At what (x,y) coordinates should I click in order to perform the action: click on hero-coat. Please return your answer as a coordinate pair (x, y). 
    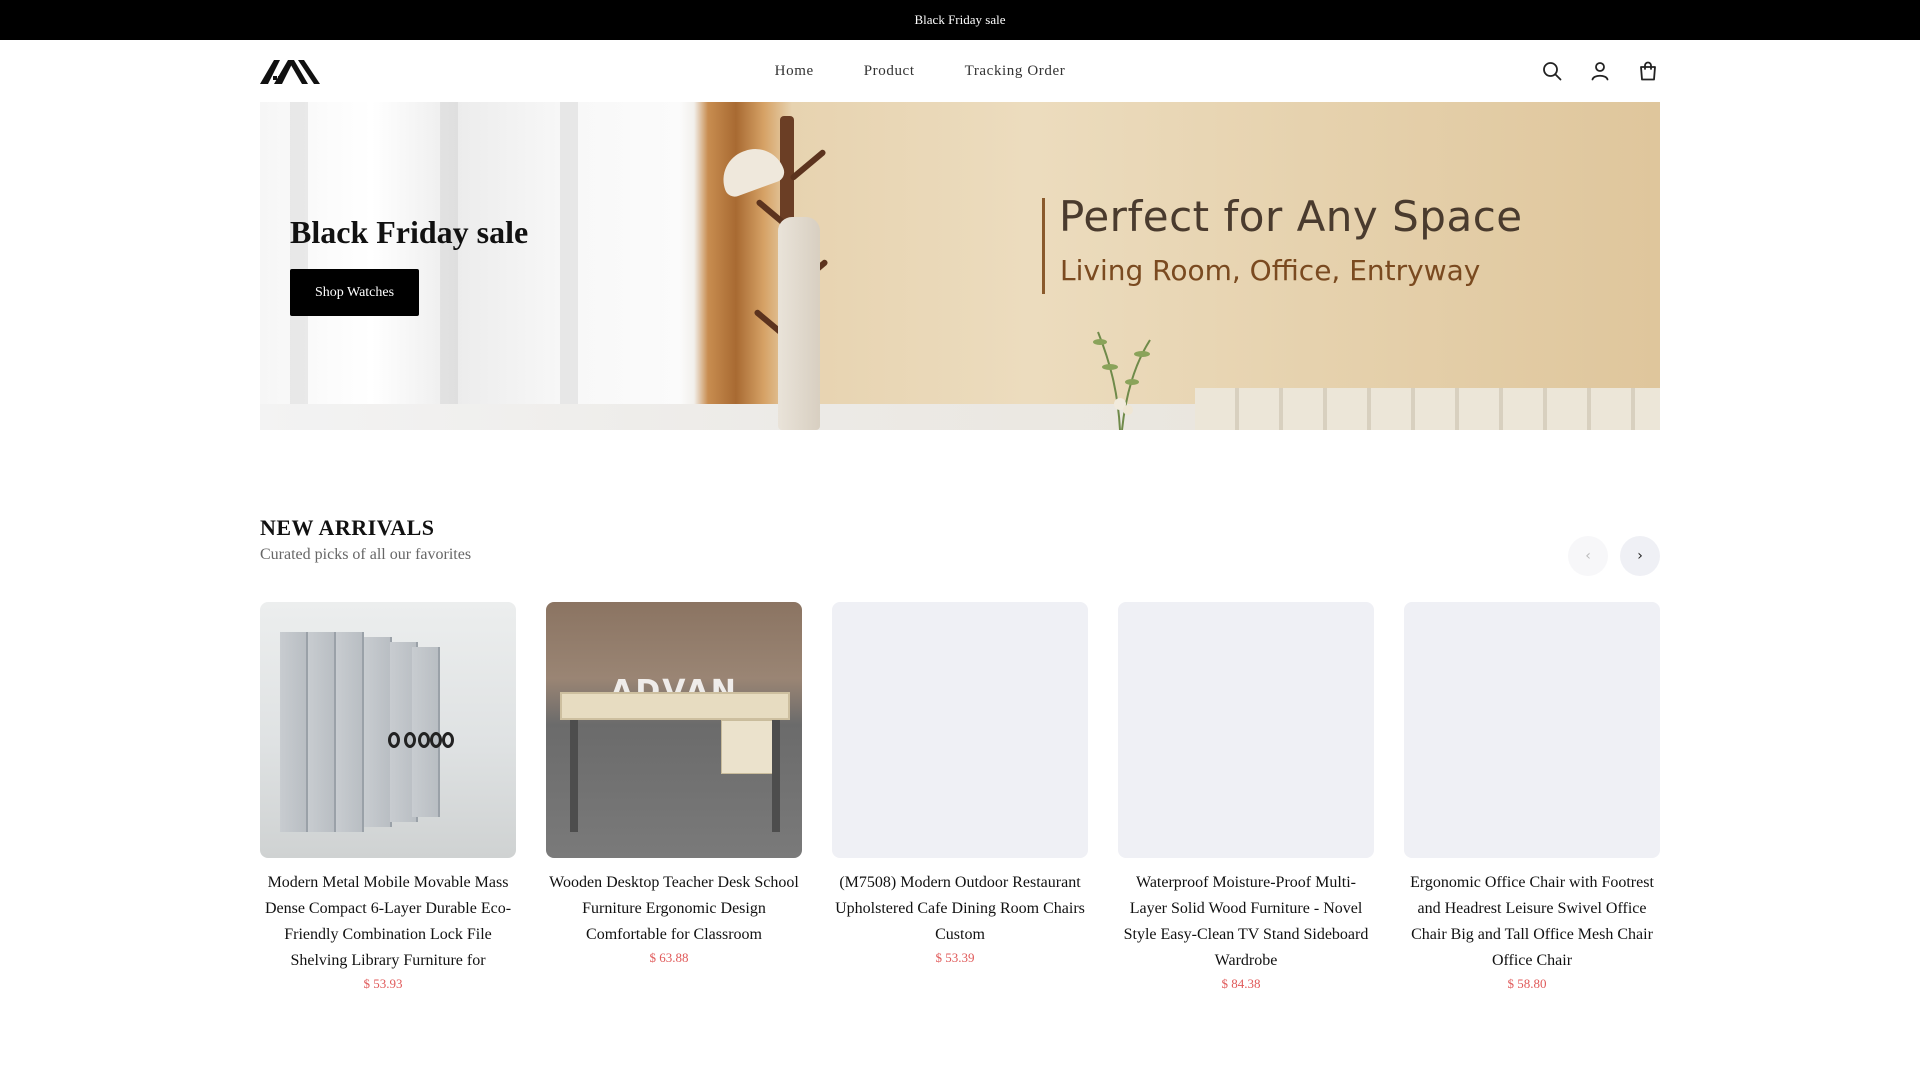
    Looking at the image, I should click on (799, 323).